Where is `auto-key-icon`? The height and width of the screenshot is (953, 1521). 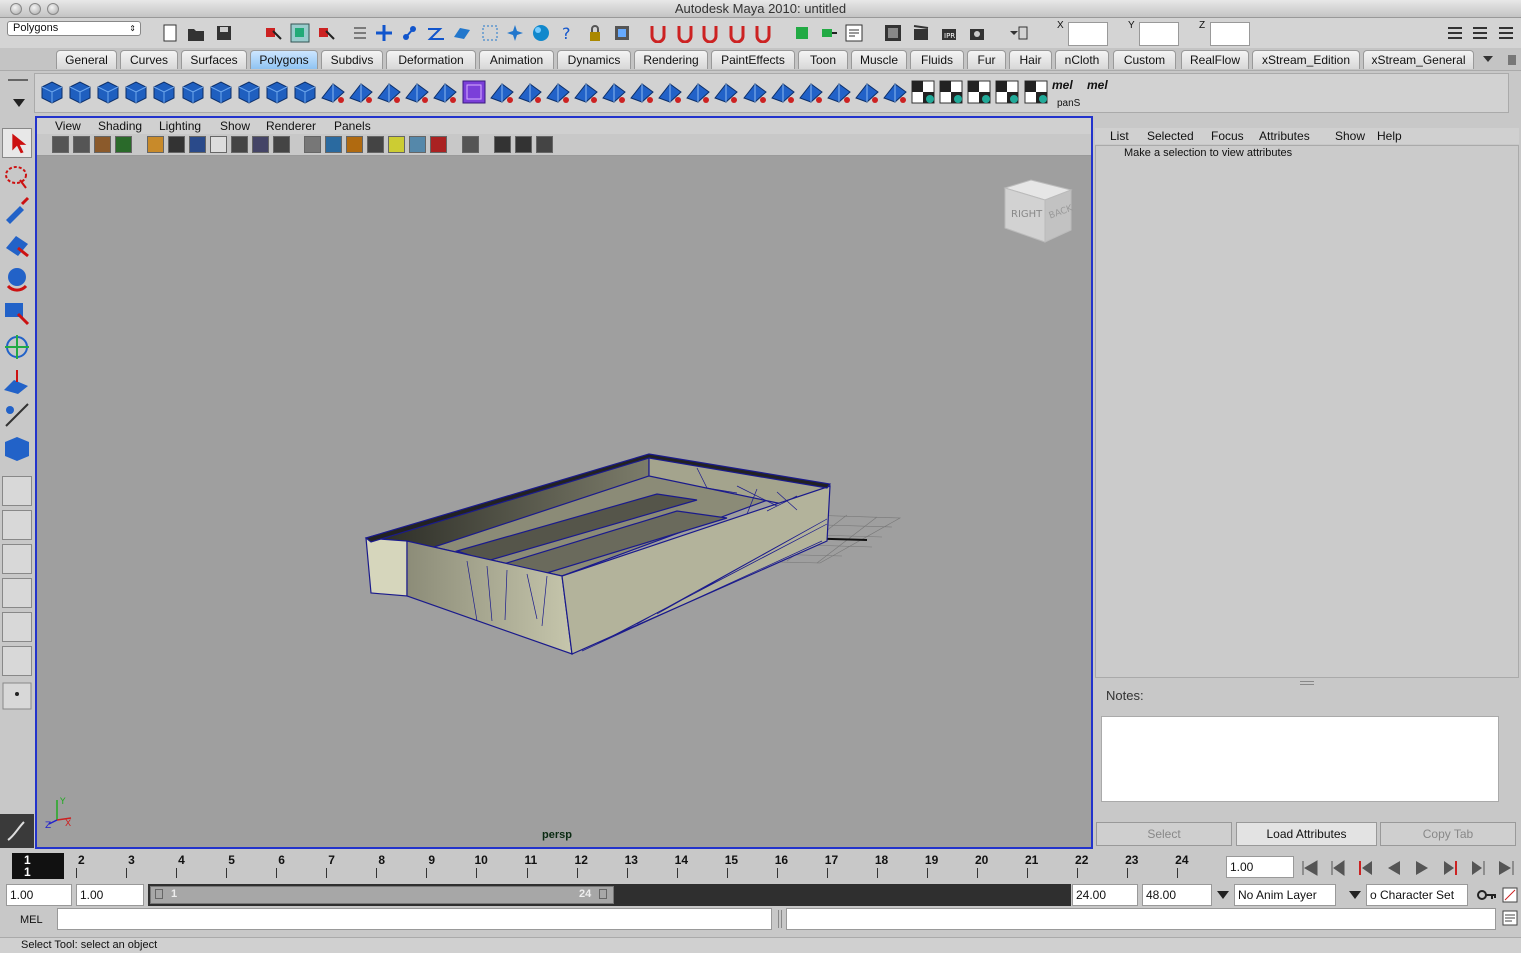 auto-key-icon is located at coordinates (1487, 895).